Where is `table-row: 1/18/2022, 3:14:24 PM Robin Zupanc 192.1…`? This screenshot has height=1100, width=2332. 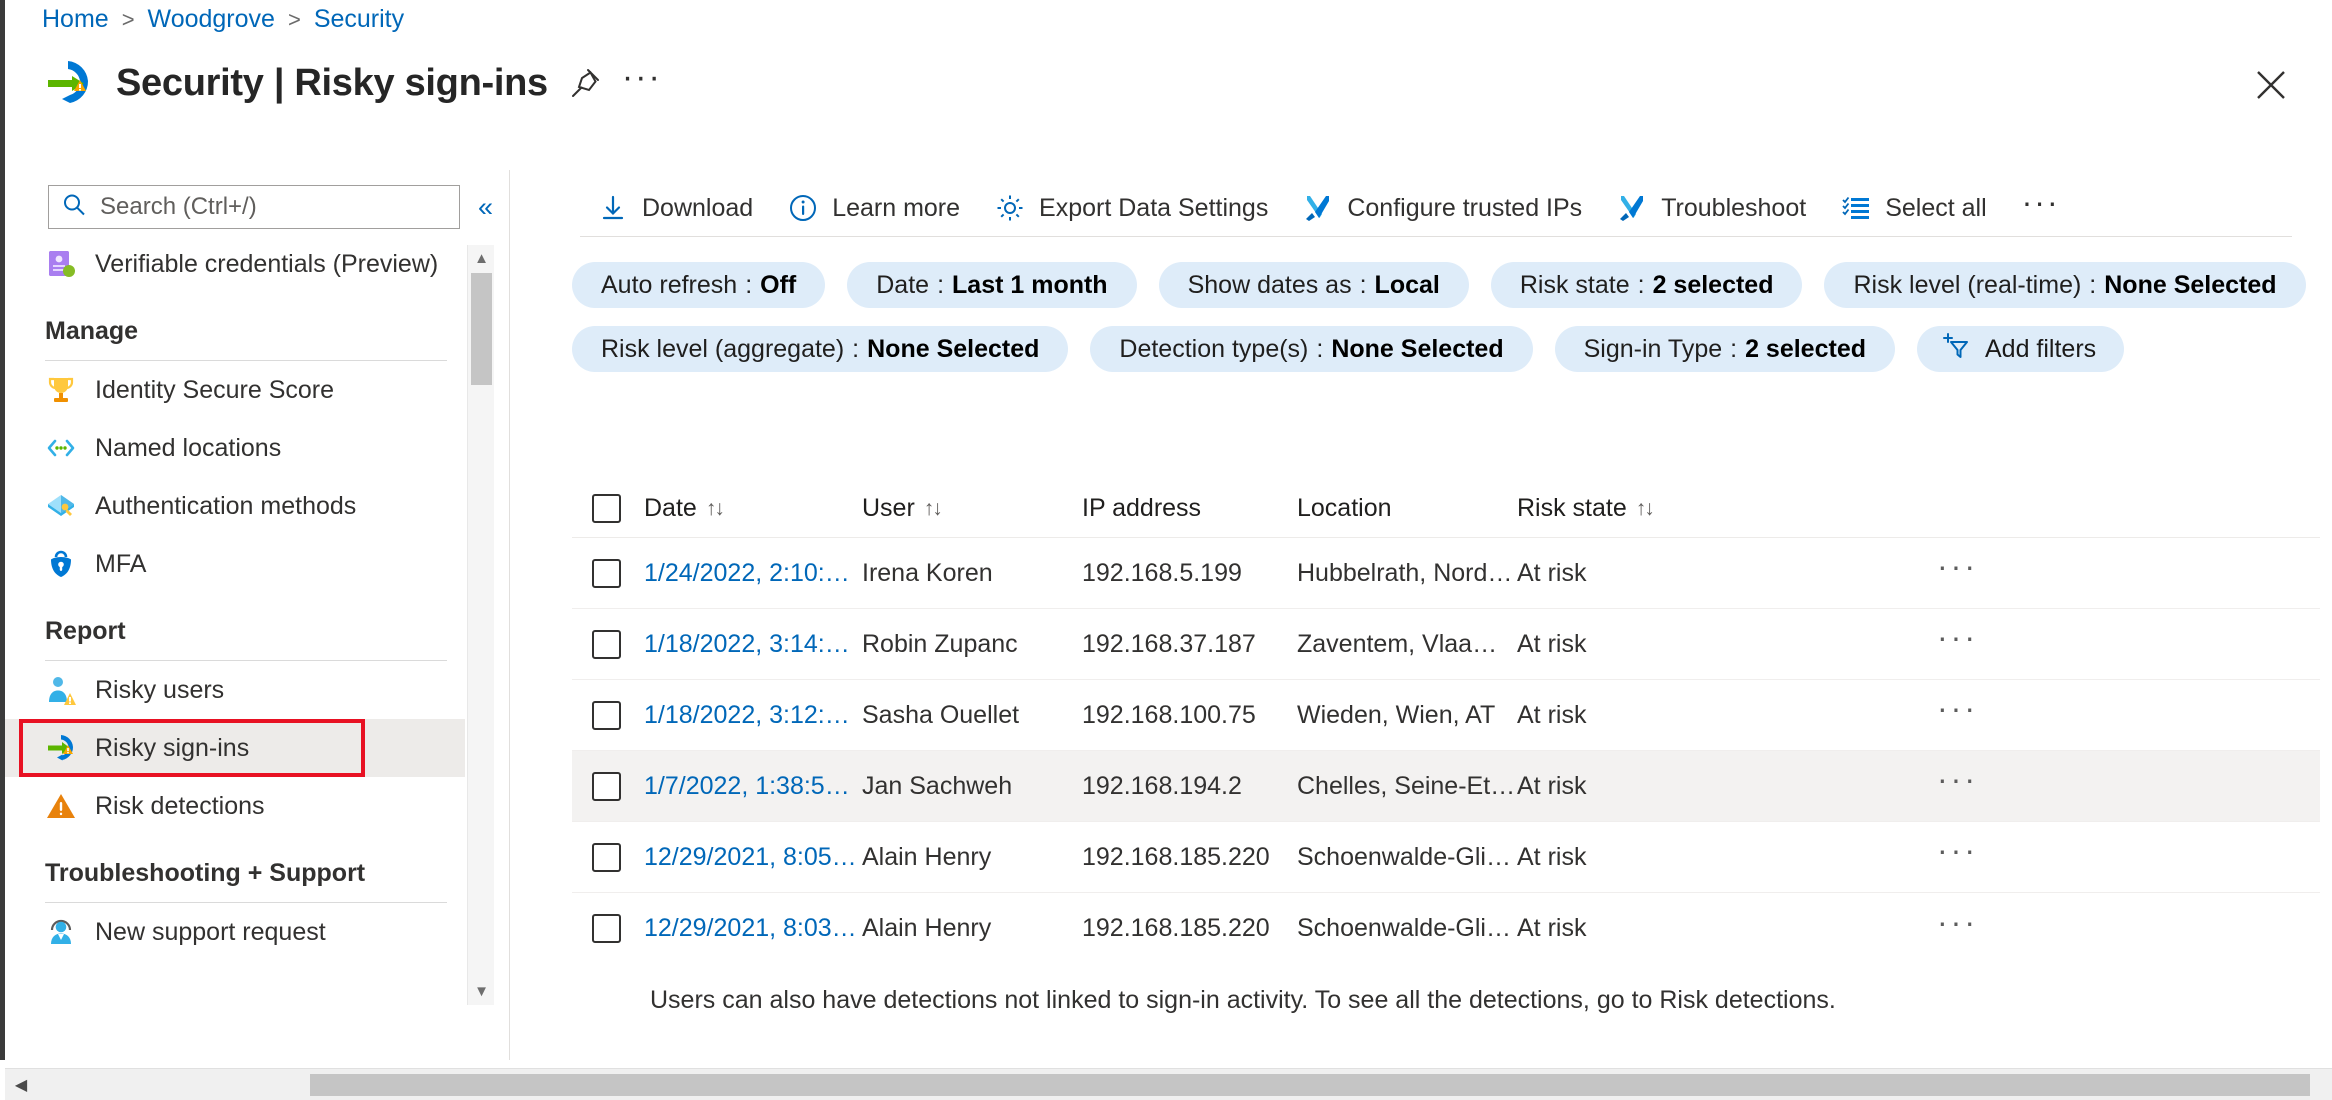 table-row: 1/18/2022, 3:14:24 PM Robin Zupanc 192.1… is located at coordinates (1446, 644).